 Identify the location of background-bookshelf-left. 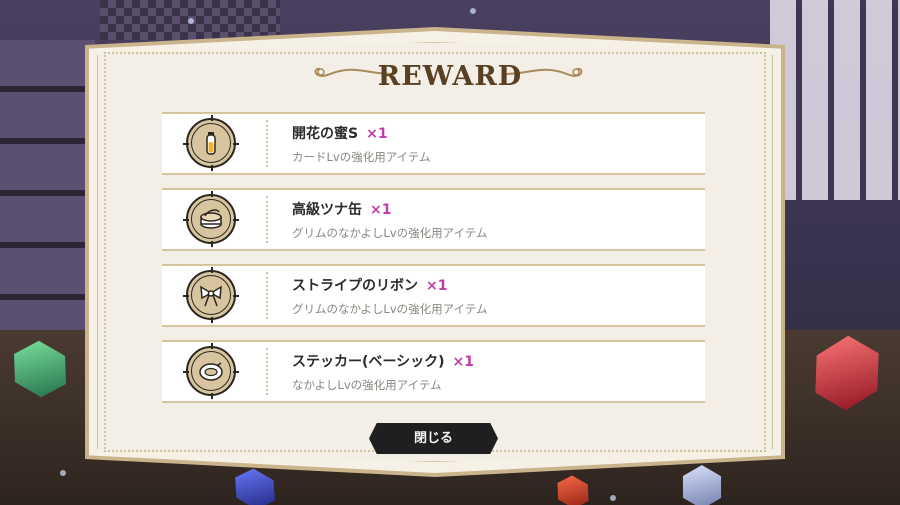
(47, 190).